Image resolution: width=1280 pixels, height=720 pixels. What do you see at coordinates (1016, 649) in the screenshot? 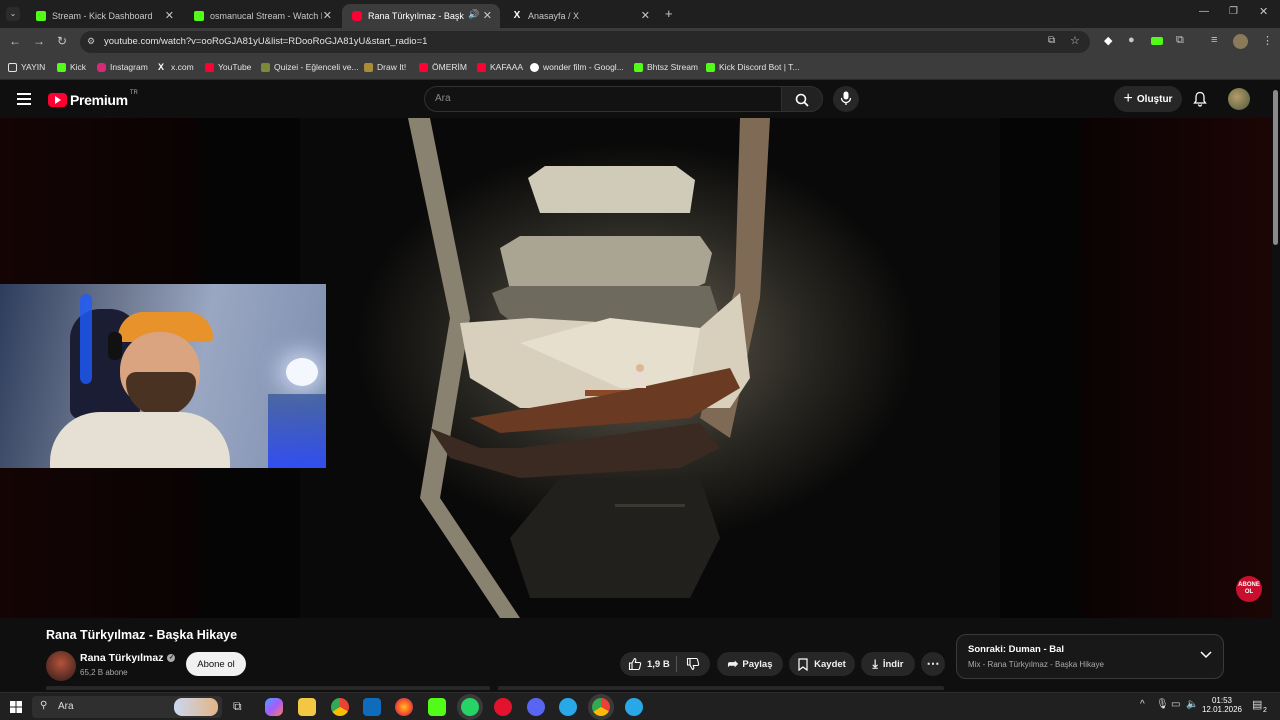
I see `up-next-title: Sonraki: Duman - Bal` at bounding box center [1016, 649].